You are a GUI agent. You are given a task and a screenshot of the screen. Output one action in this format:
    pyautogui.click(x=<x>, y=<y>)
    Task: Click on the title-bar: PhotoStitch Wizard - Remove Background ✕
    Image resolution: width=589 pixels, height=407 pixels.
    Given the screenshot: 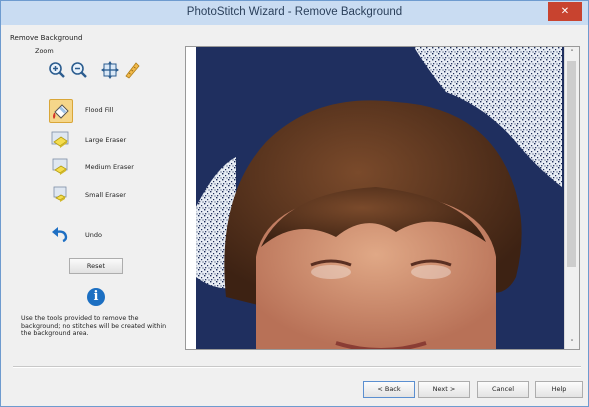 What is the action you would take?
    pyautogui.click(x=294, y=13)
    